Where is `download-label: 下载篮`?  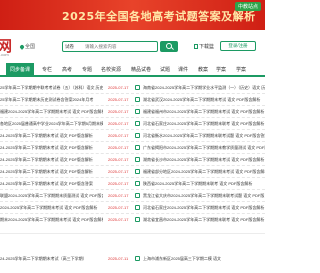 download-label: 下载篮 is located at coordinates (207, 47).